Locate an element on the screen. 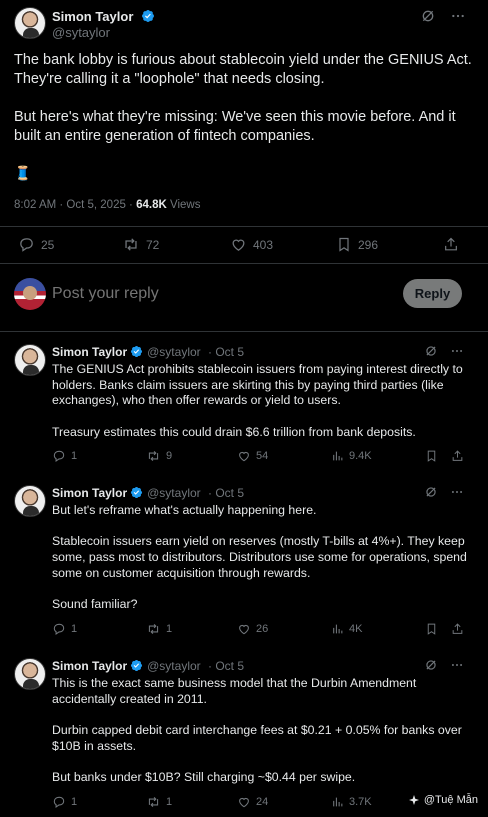 The image size is (488, 817). like-action: 24 is located at coordinates (252, 802).